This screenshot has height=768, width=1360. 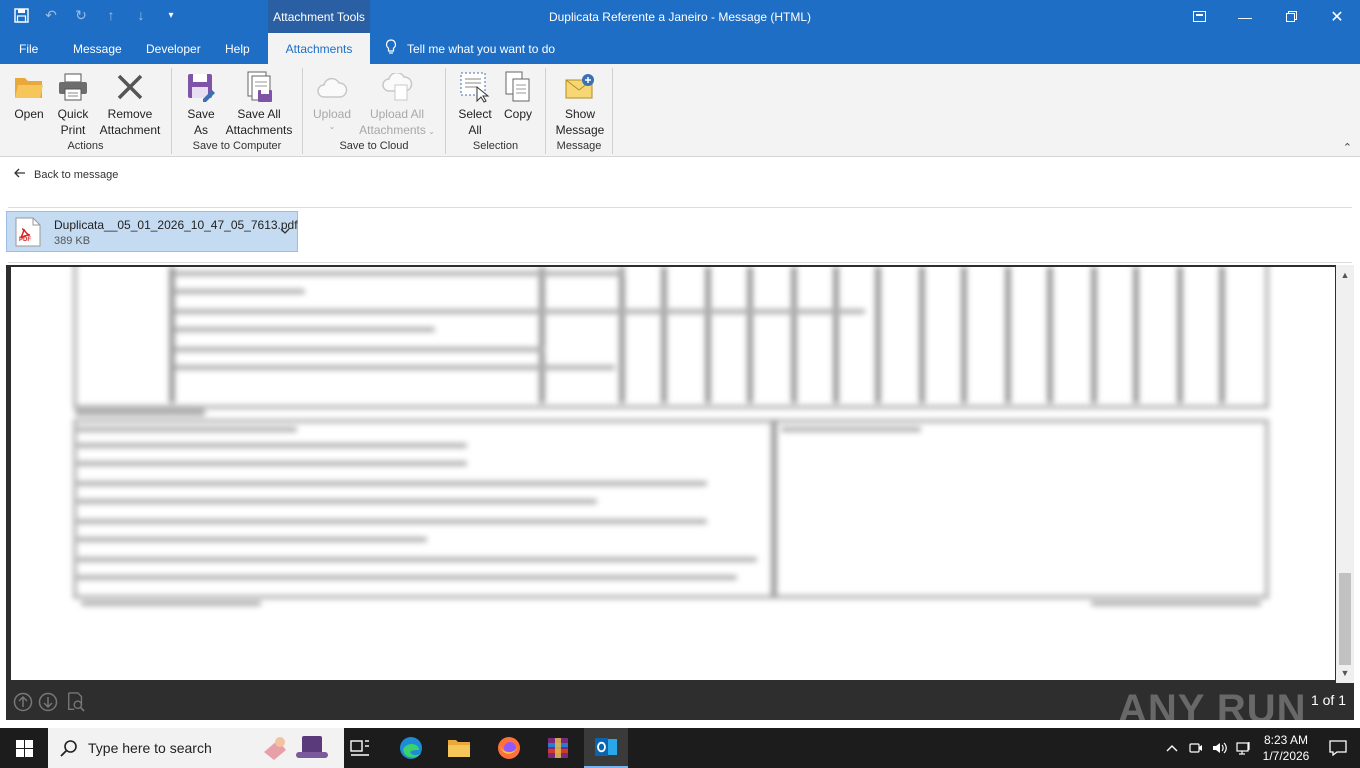 What do you see at coordinates (580, 114) in the screenshot?
I see `show-message-label-1: Show` at bounding box center [580, 114].